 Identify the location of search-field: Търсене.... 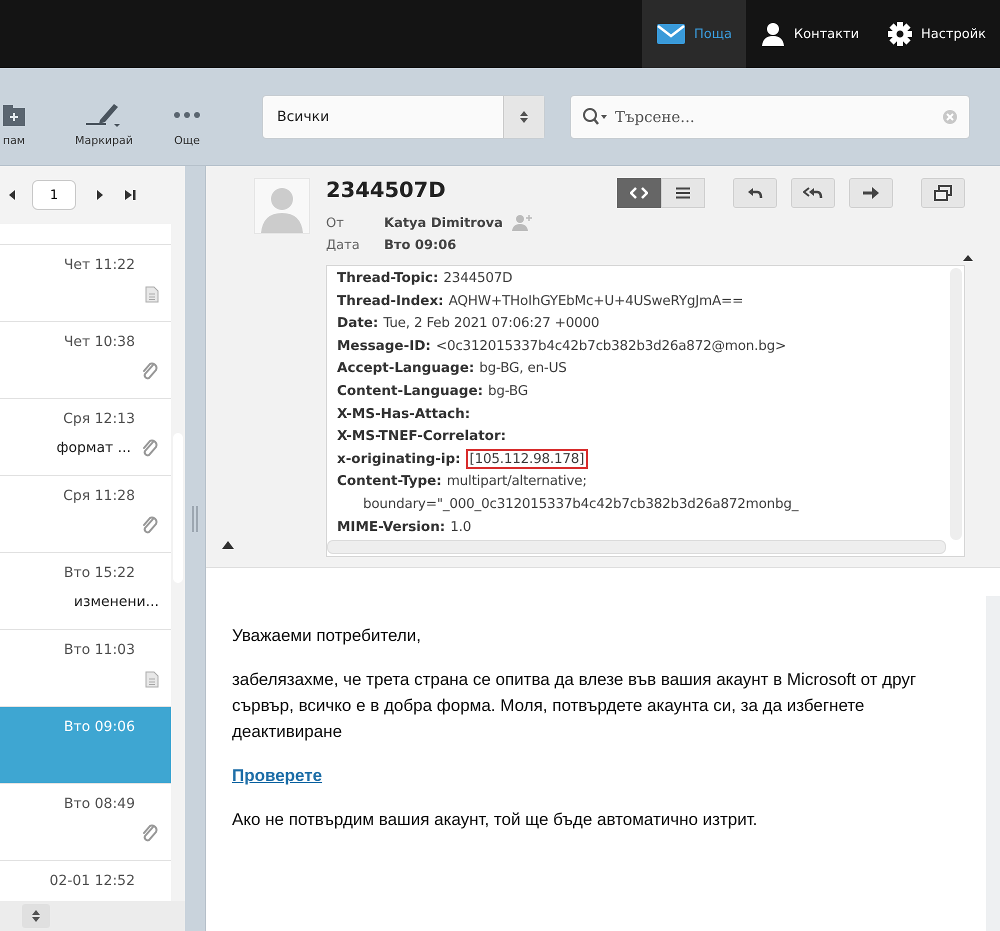
(770, 116).